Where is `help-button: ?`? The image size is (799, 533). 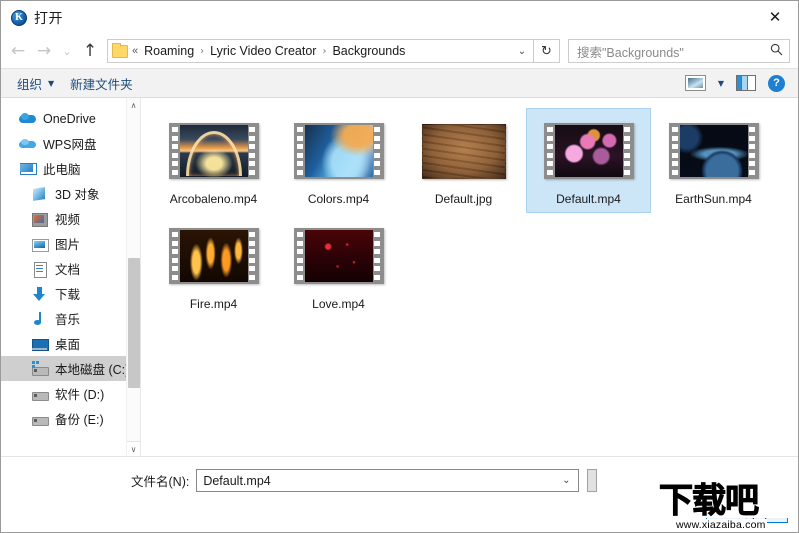
help-button: ? is located at coordinates (776, 83).